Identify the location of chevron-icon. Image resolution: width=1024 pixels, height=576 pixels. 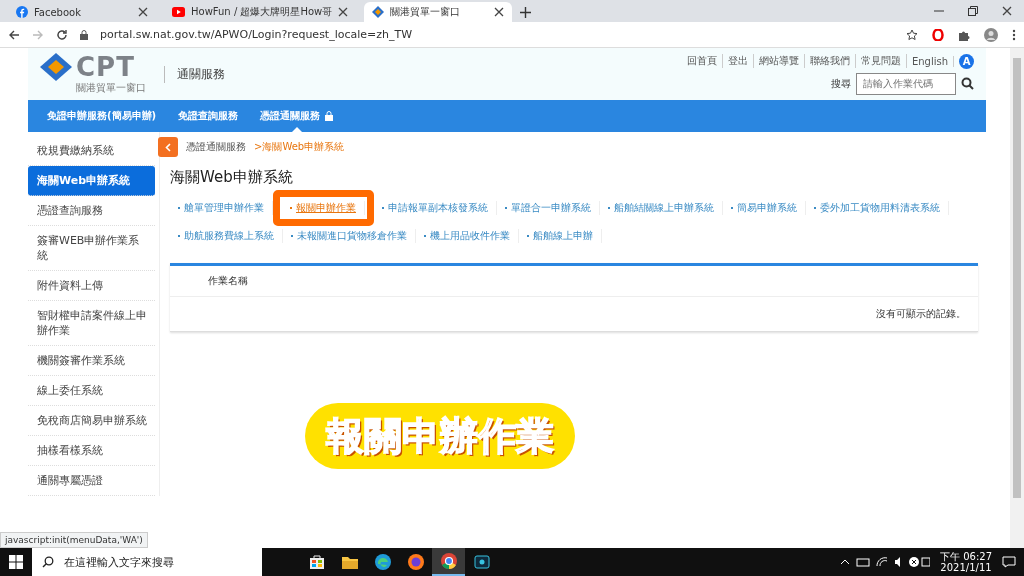
(168, 147).